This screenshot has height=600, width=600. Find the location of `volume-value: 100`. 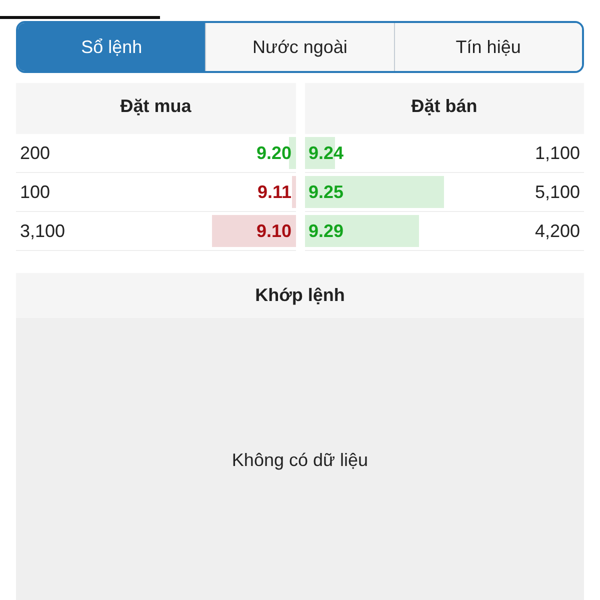

volume-value: 100 is located at coordinates (34, 192).